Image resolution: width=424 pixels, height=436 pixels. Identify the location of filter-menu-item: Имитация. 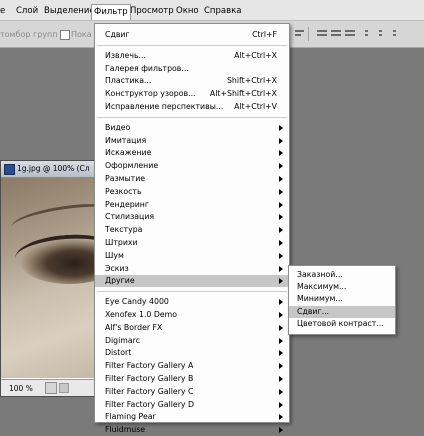
(192, 141).